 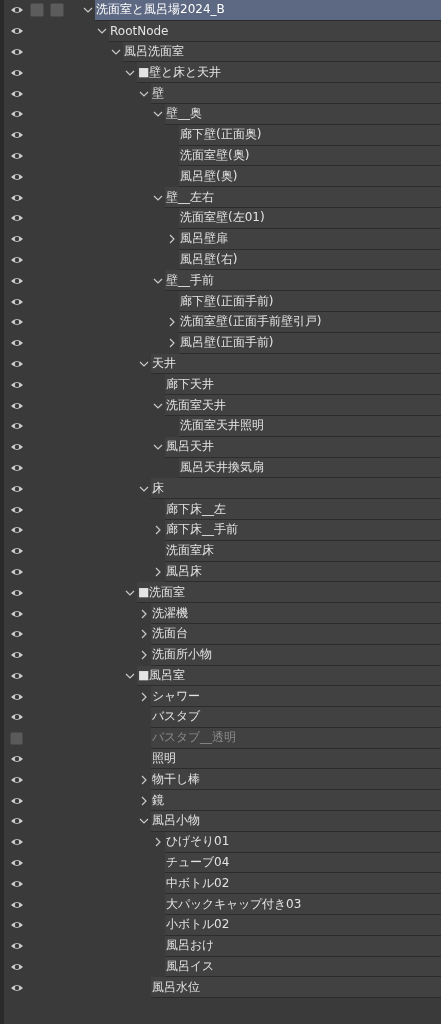 I want to click on layer-name: 風呂水位, so click(x=296, y=988).